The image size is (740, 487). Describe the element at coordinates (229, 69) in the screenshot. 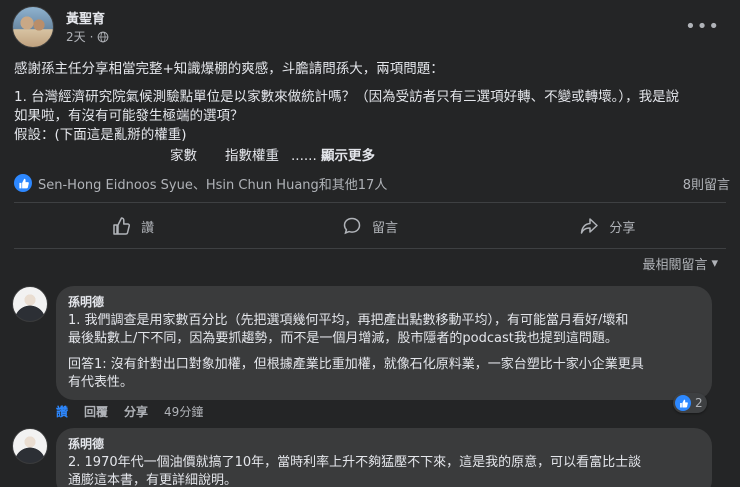

I see `post-paragraph-1: 感謝孫主任分享相當完整+知識爆棚的爽感，斗膽請問孫大，兩項問題：` at that location.